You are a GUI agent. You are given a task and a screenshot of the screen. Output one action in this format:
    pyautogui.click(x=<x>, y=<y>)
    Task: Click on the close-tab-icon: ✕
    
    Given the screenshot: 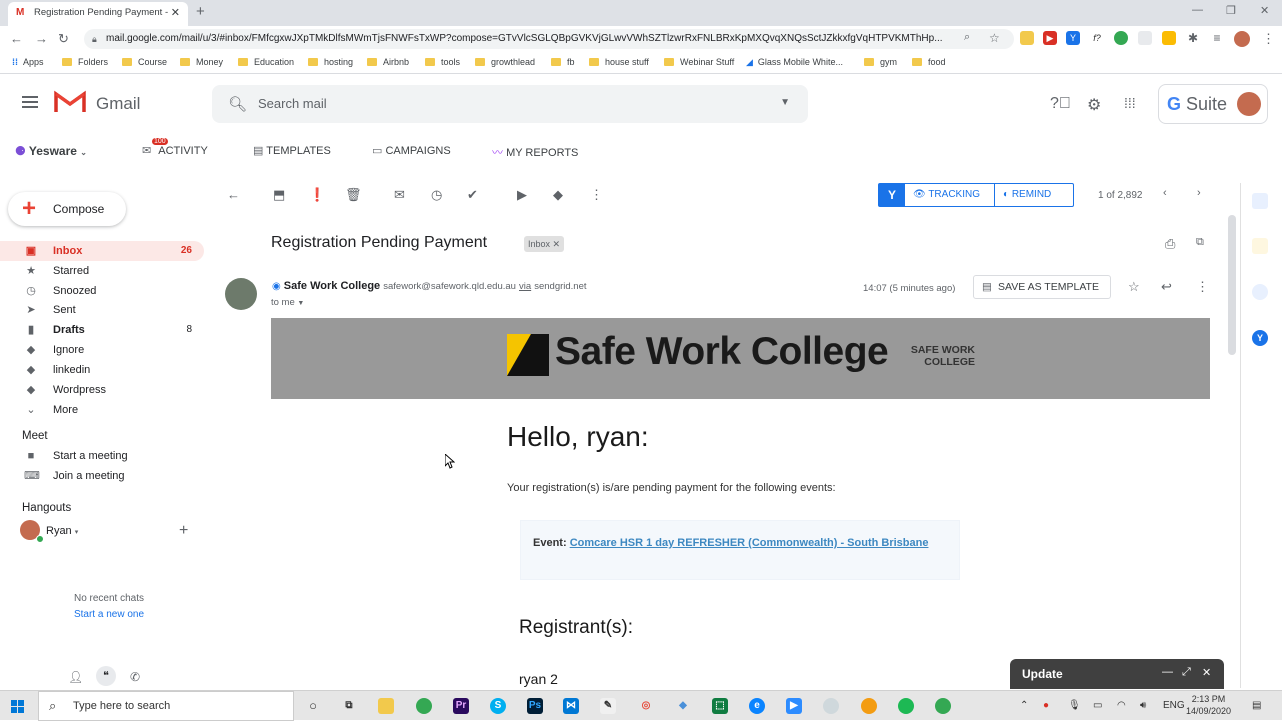 What is the action you would take?
    pyautogui.click(x=175, y=13)
    